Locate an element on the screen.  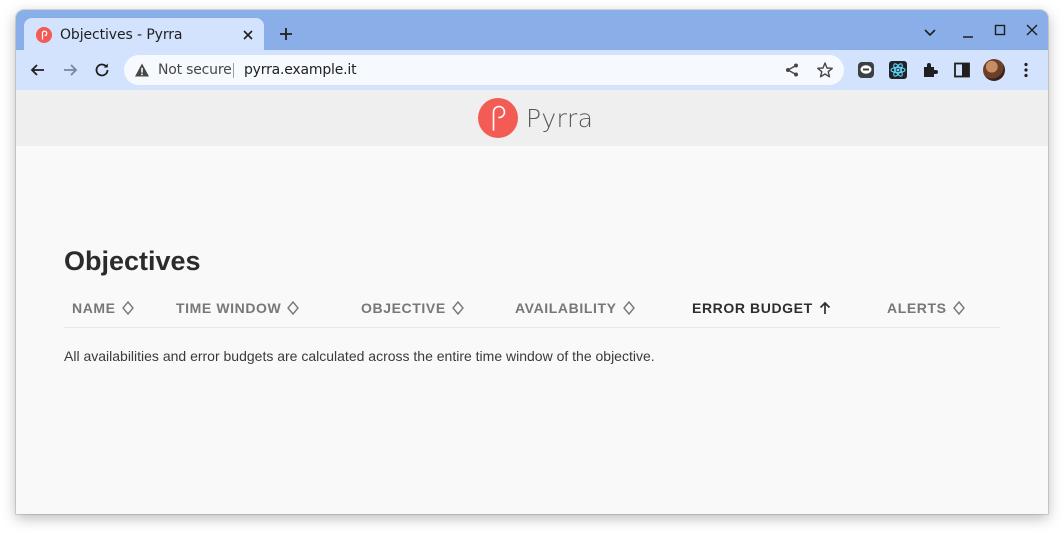
more-menu-icon is located at coordinates (1026, 70).